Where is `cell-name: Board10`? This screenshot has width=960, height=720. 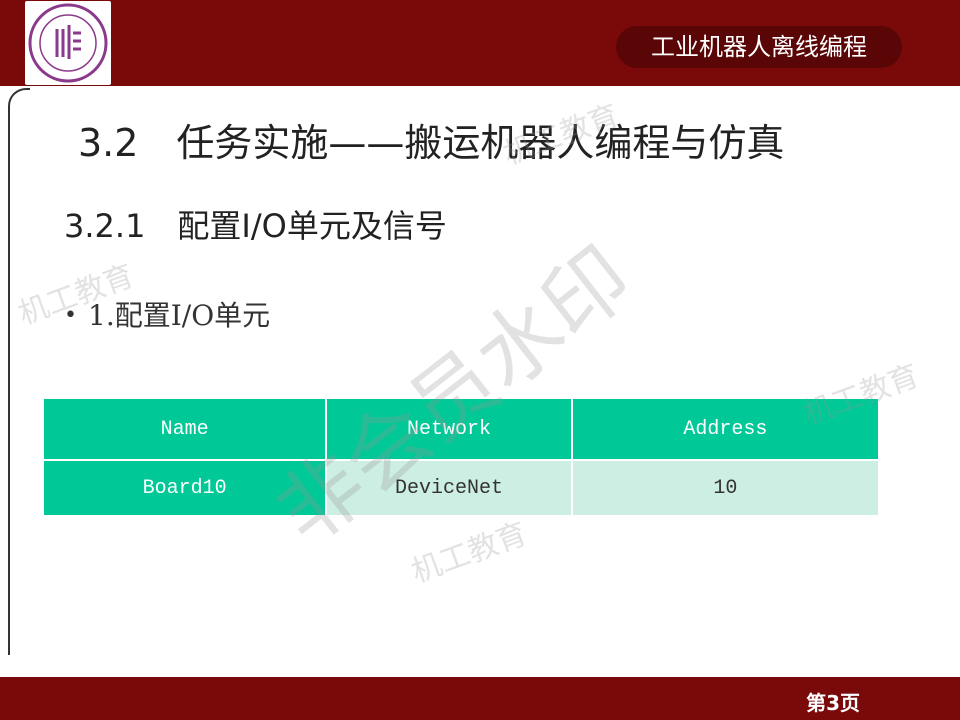
cell-name: Board10 is located at coordinates (184, 488).